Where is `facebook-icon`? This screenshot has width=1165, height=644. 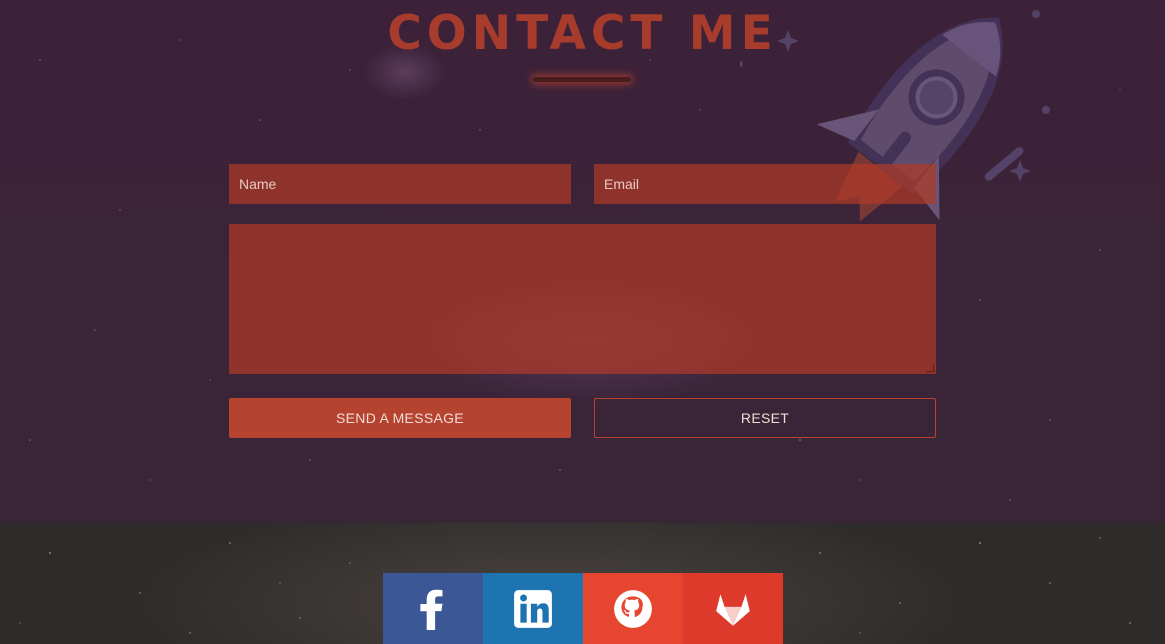 facebook-icon is located at coordinates (431, 609).